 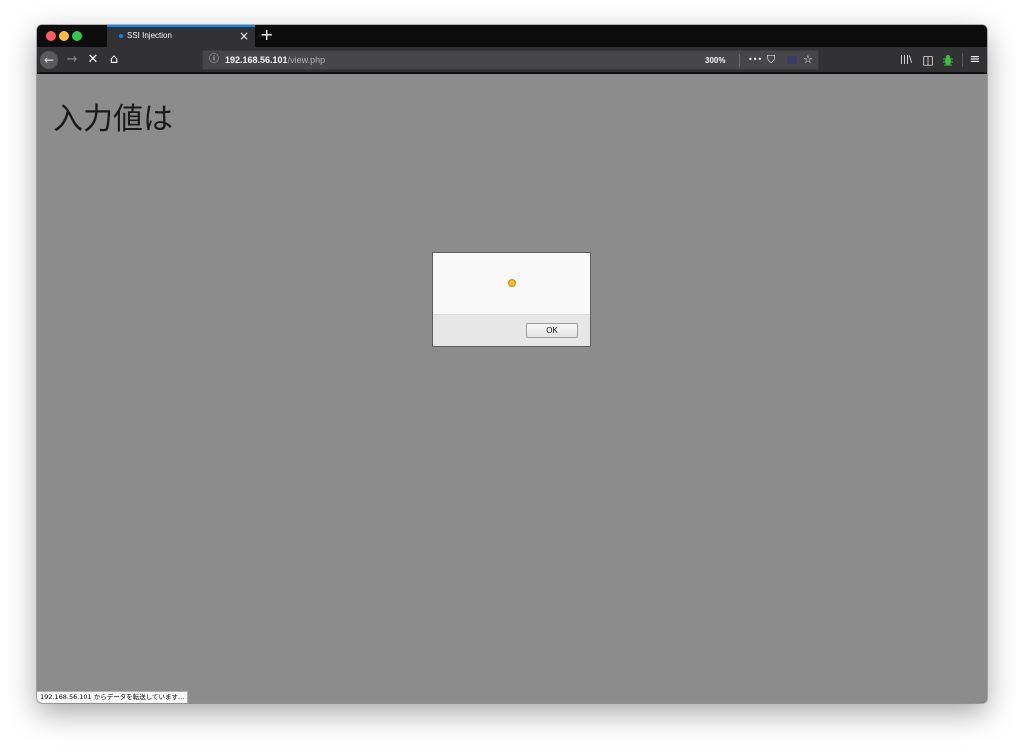 I want to click on extension-bug-icon, so click(x=948, y=60).